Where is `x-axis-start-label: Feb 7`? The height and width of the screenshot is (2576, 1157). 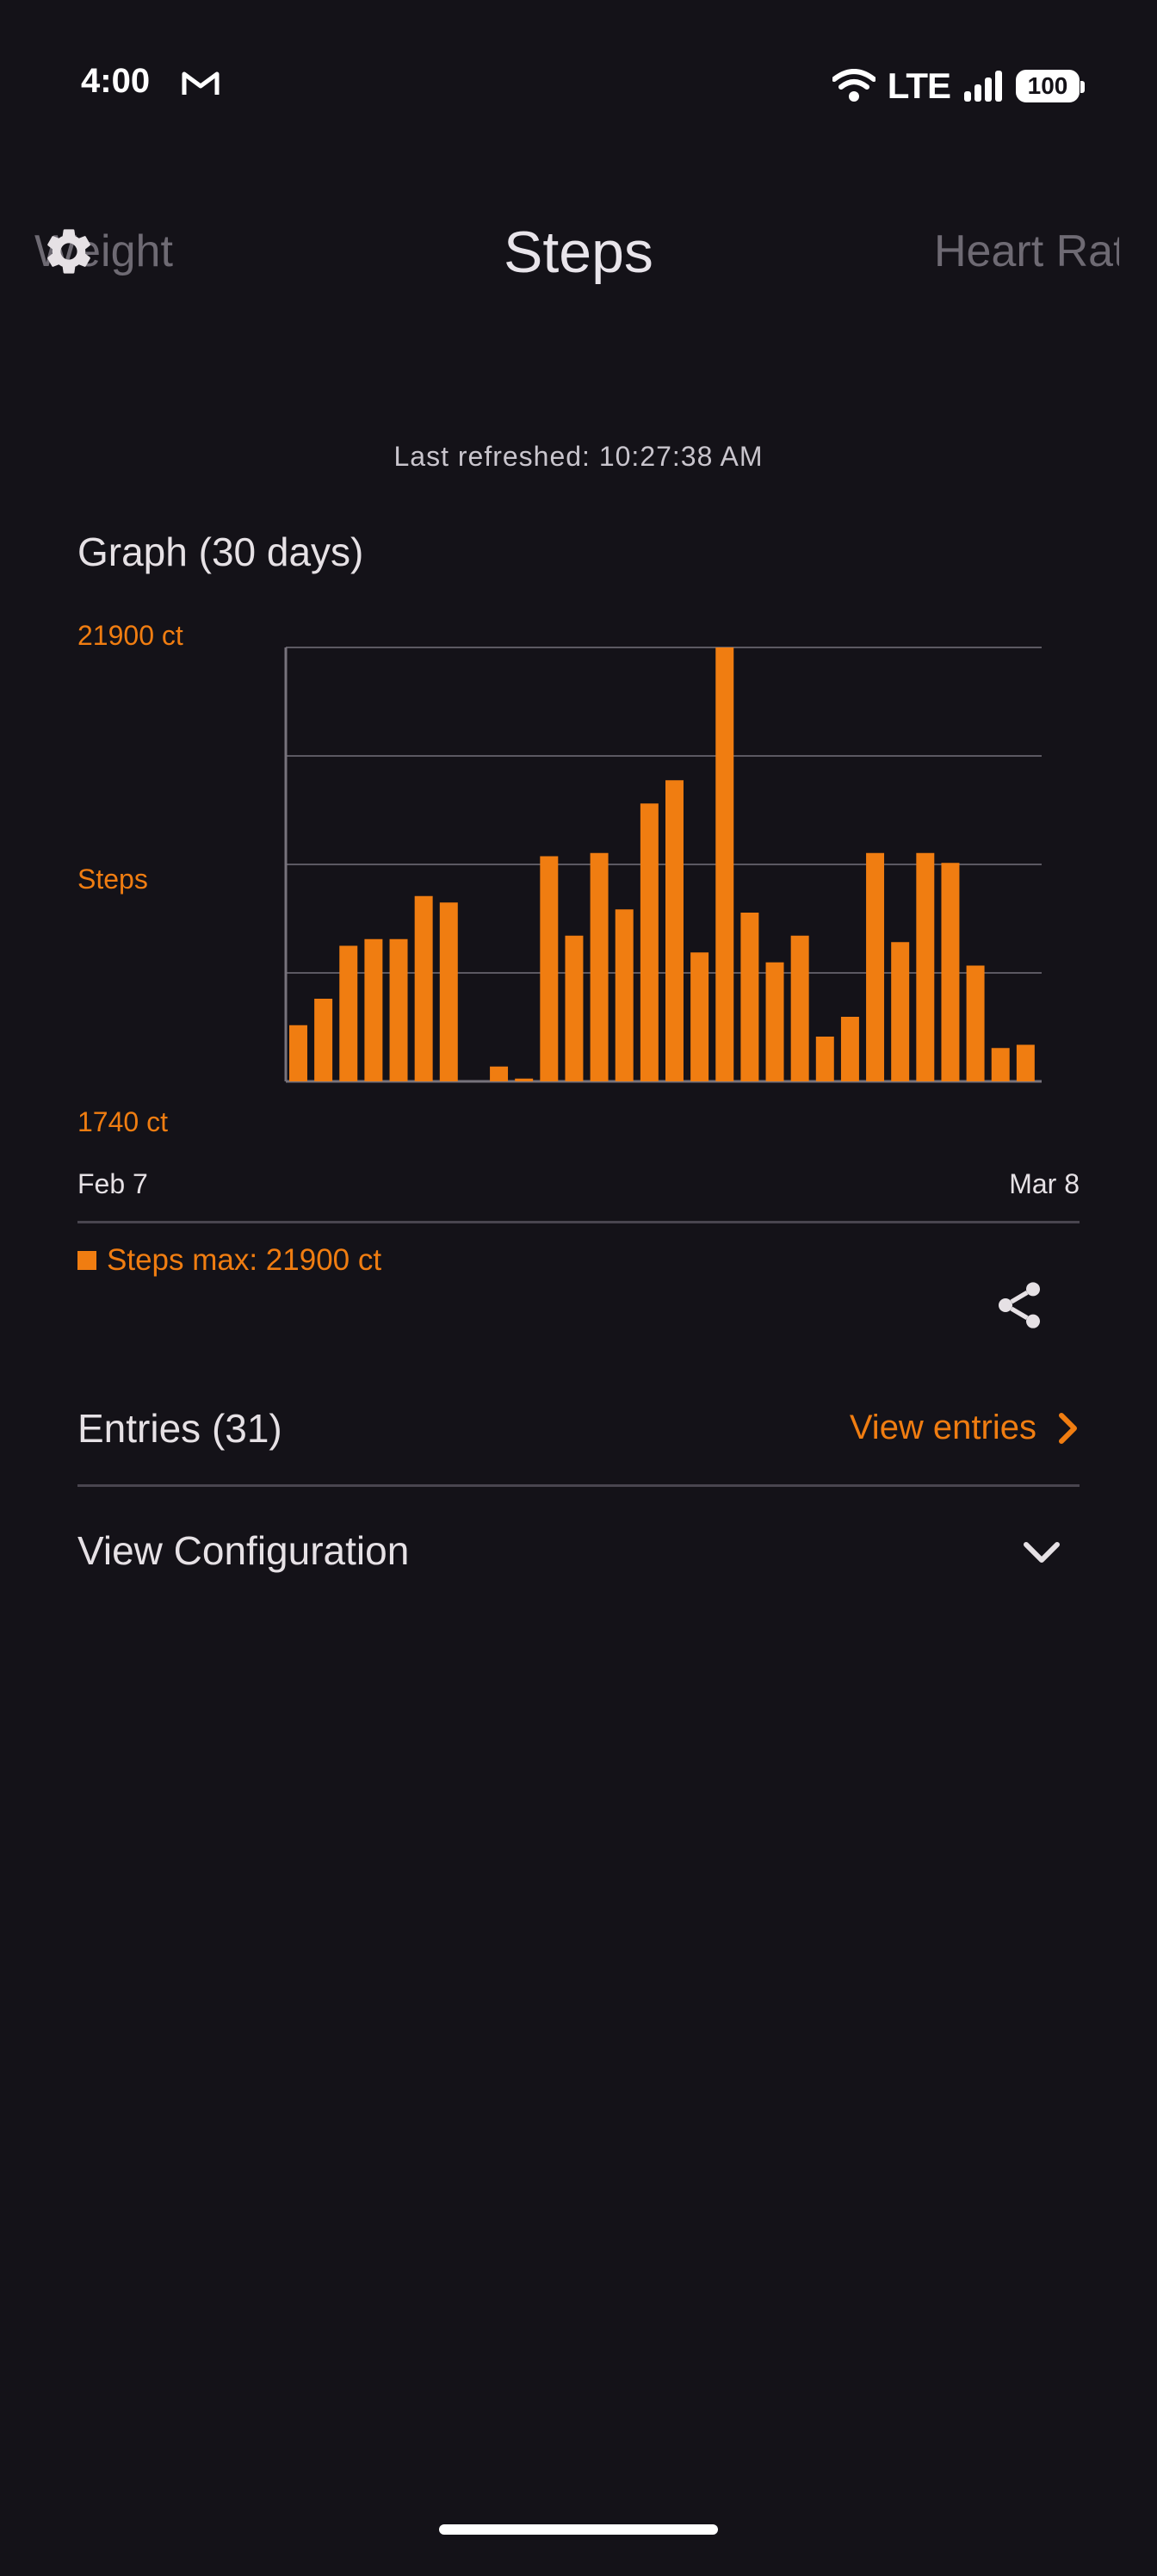
x-axis-start-label: Feb 7 is located at coordinates (113, 1183).